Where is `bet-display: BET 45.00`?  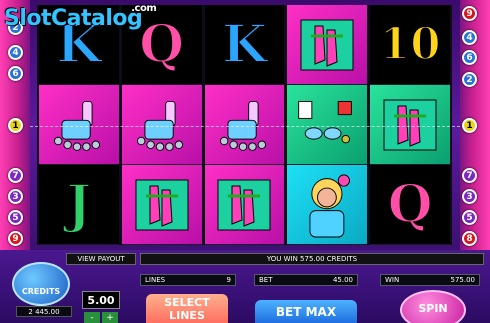 bet-display: BET 45.00 is located at coordinates (306, 280).